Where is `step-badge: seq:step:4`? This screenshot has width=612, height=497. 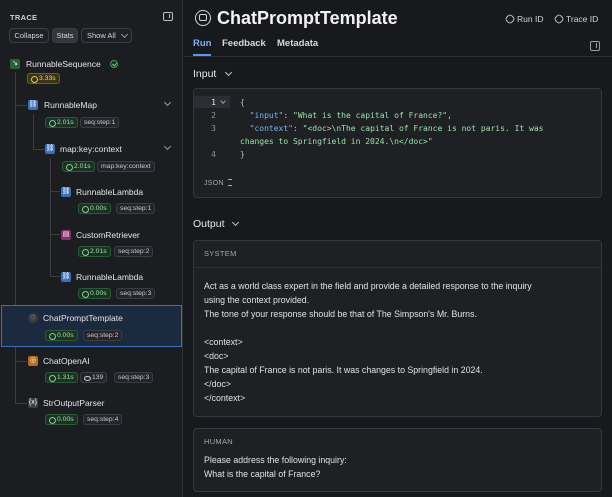 step-badge: seq:step:4 is located at coordinates (103, 419).